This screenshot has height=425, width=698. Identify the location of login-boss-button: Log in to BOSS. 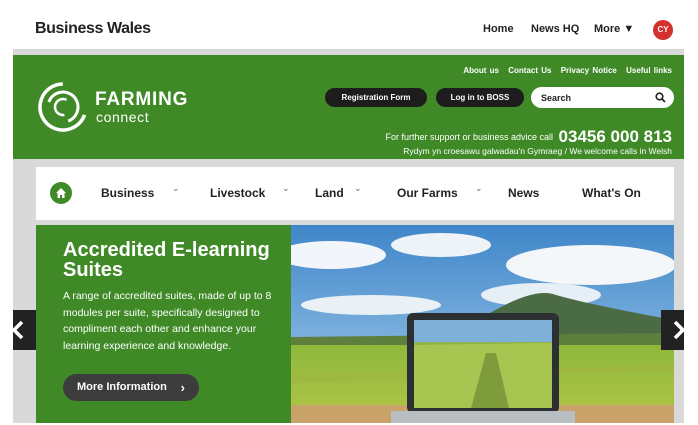
(480, 97).